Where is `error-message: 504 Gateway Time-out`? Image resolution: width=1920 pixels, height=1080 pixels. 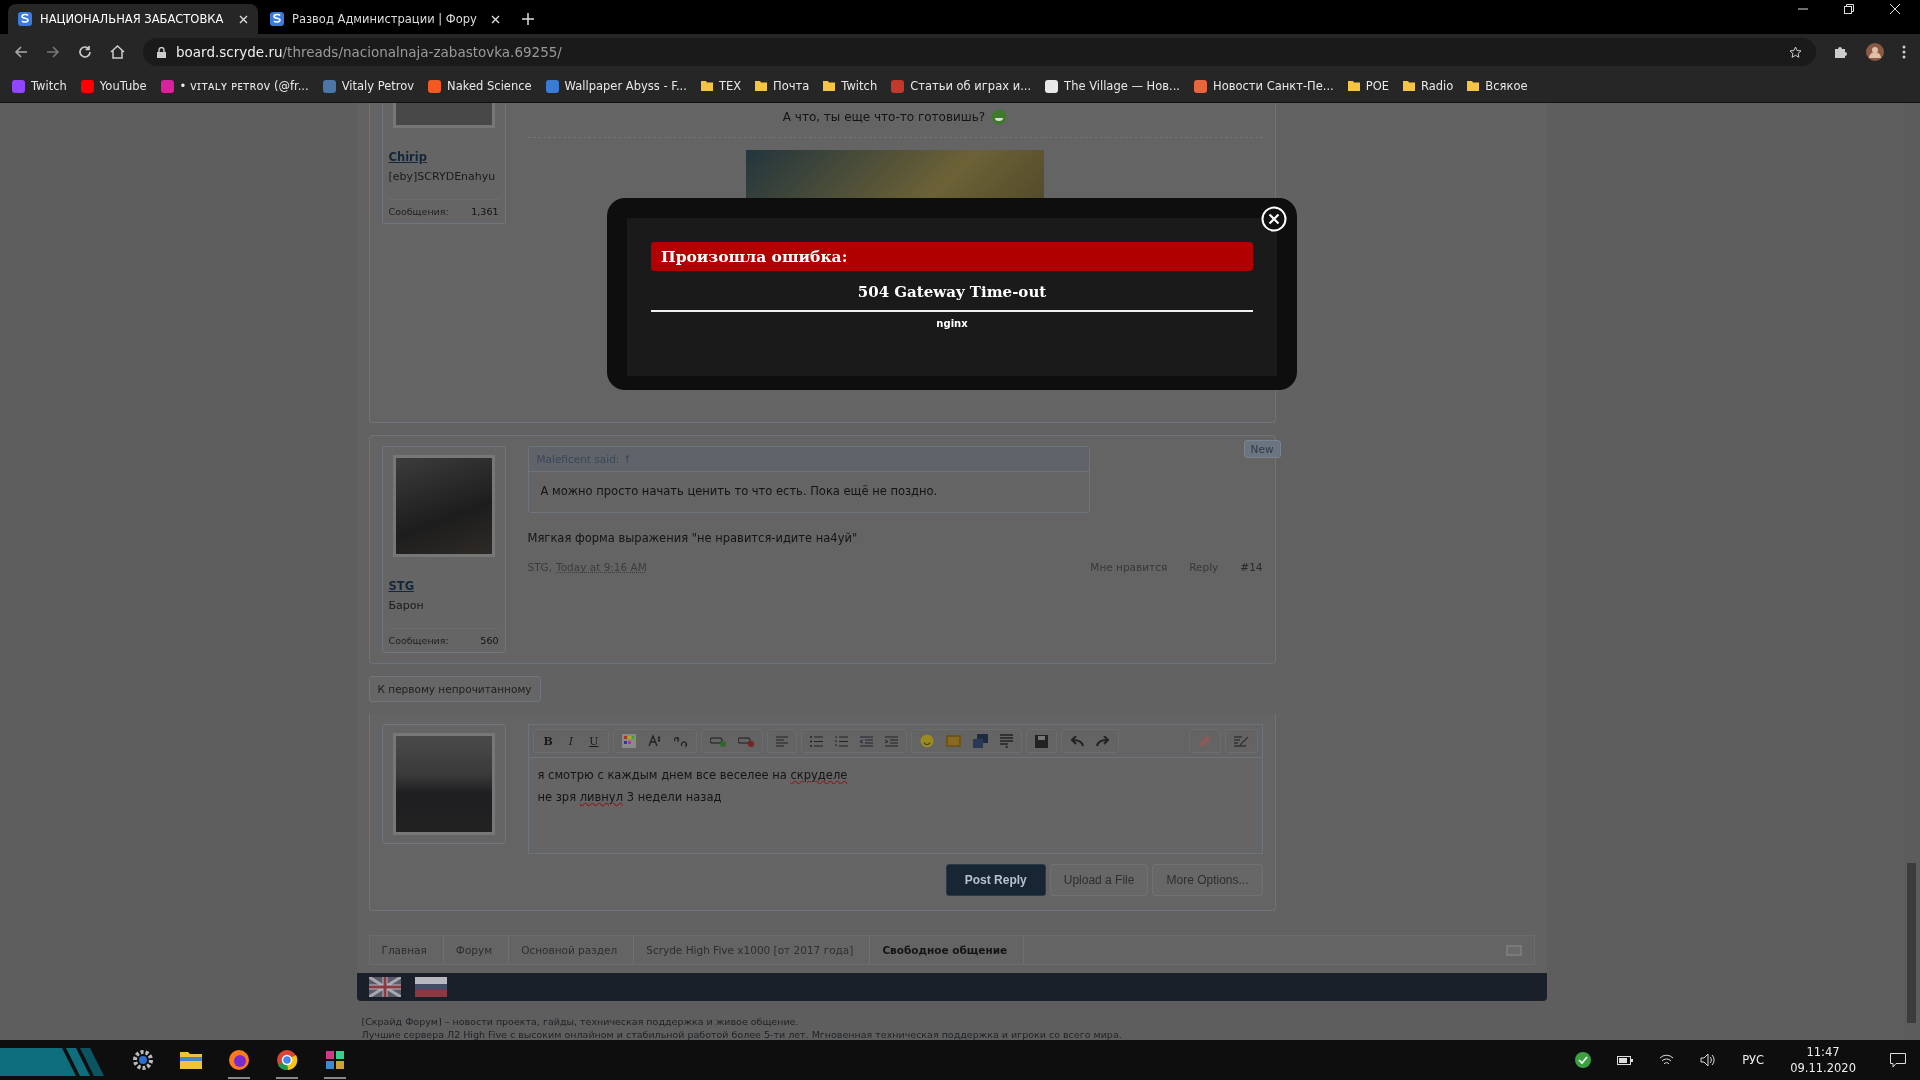 error-message: 504 Gateway Time-out is located at coordinates (952, 292).